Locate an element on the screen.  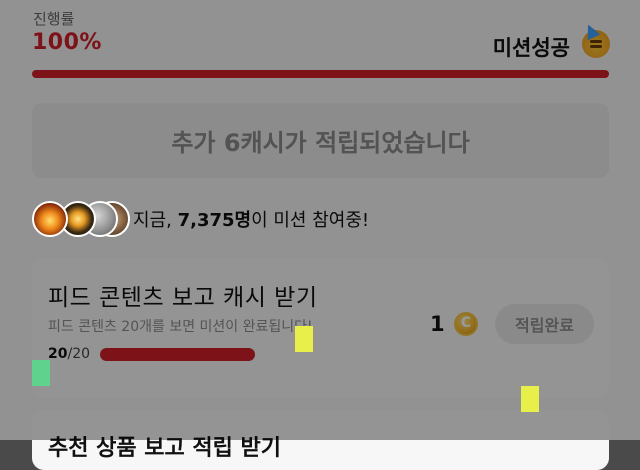
avatar is located at coordinates (50, 219).